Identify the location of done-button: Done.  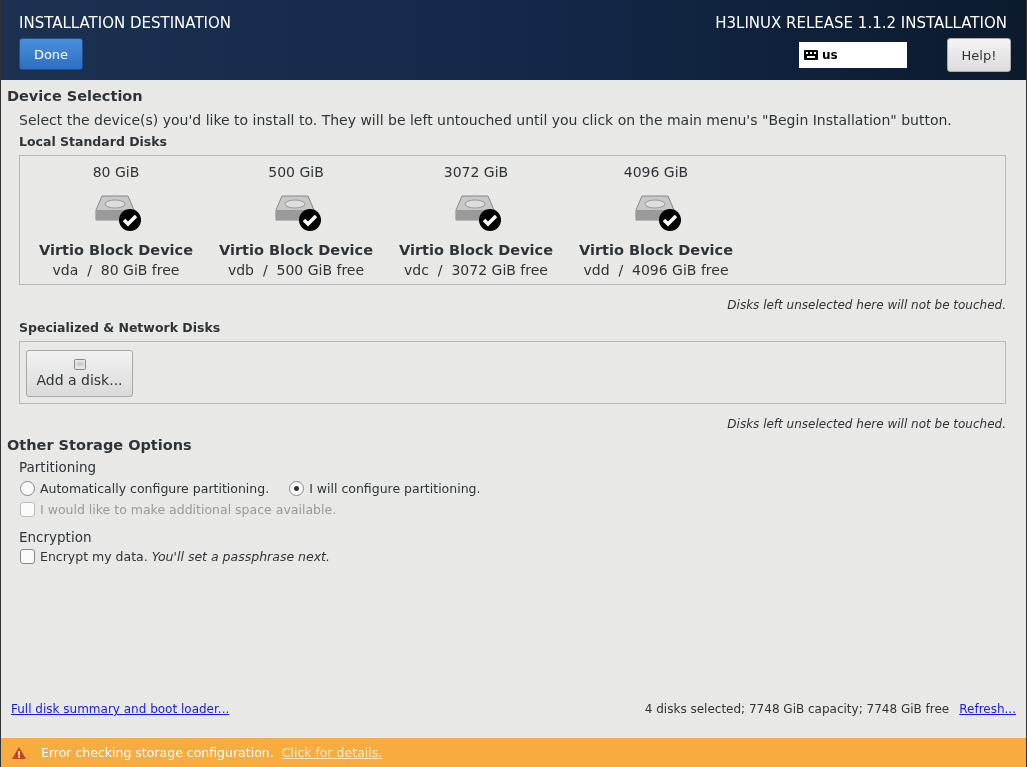
(51, 54).